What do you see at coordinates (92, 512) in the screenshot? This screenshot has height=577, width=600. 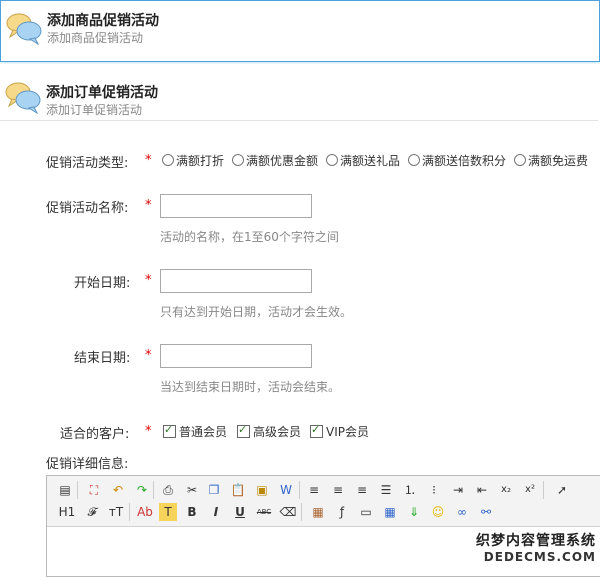 I see `font-family-dropdown: 𝓕` at bounding box center [92, 512].